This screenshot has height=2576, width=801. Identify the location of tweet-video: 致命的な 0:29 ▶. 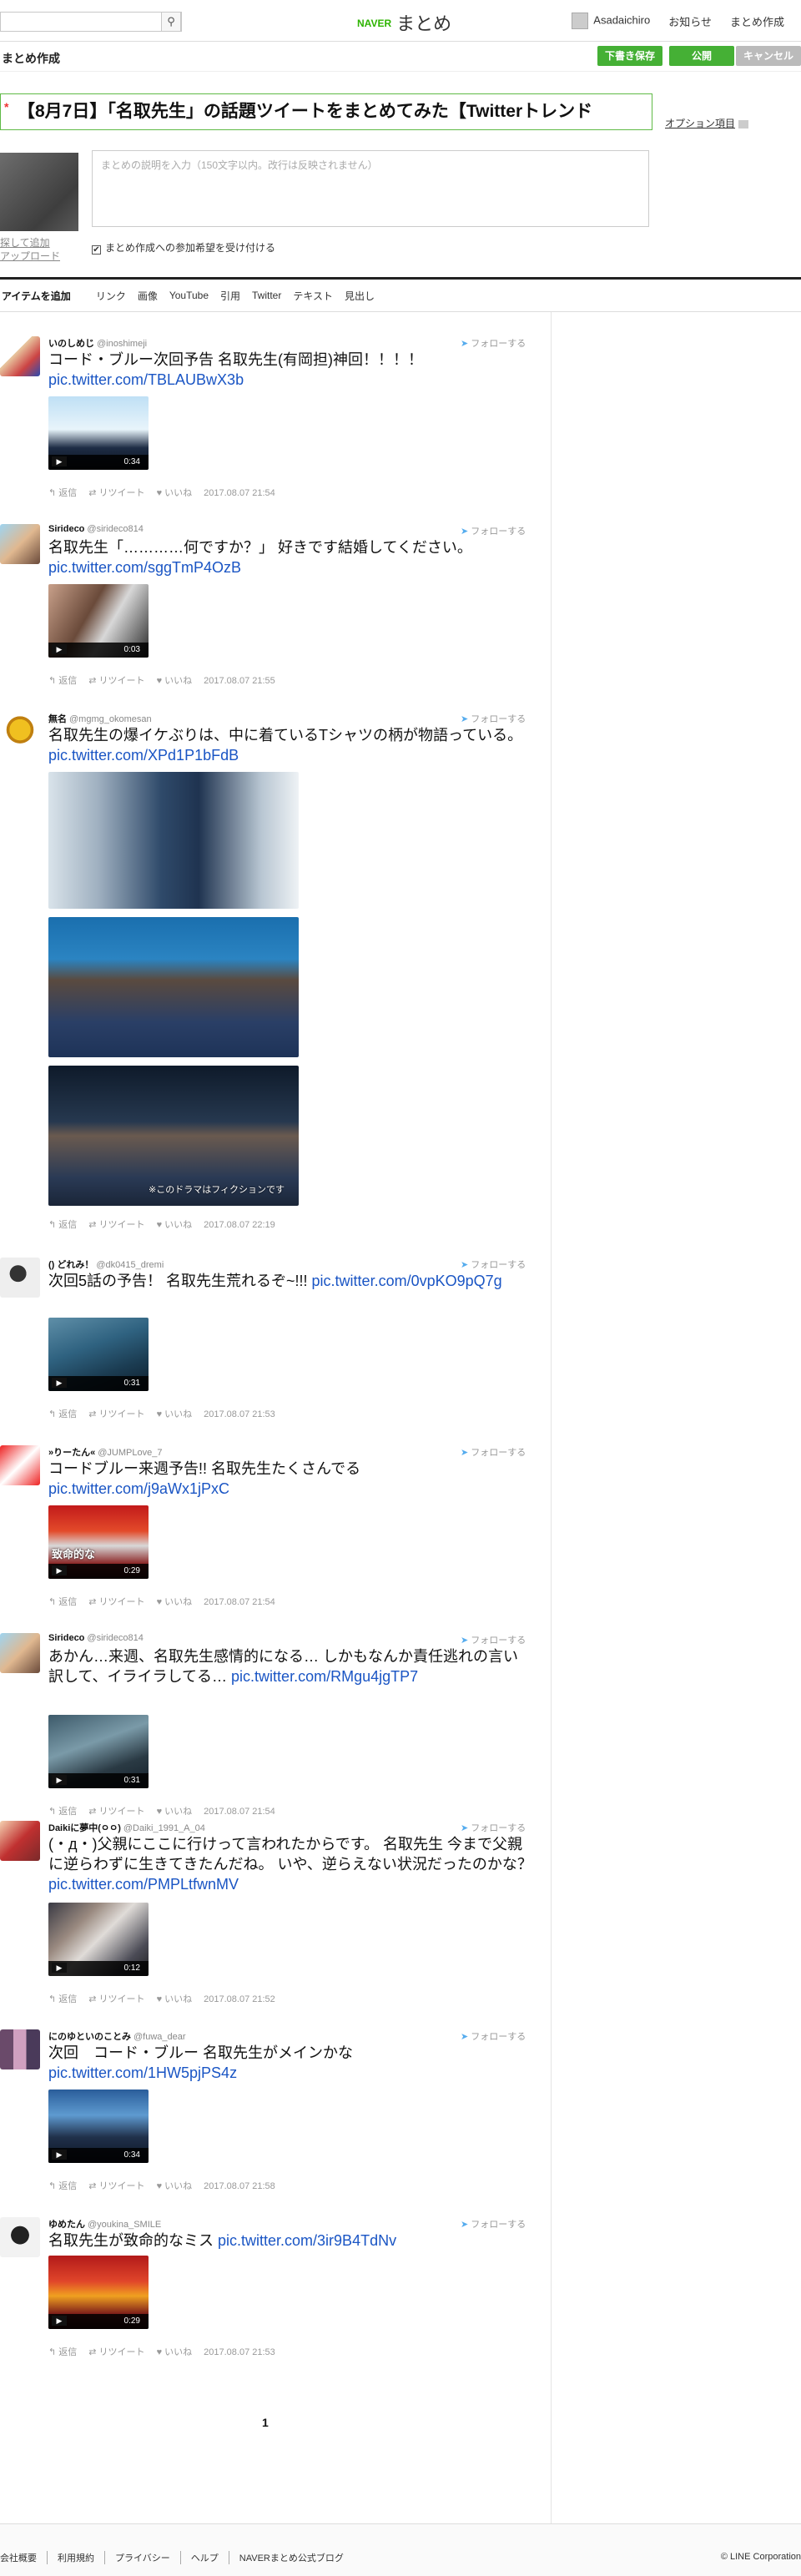
(98, 1542).